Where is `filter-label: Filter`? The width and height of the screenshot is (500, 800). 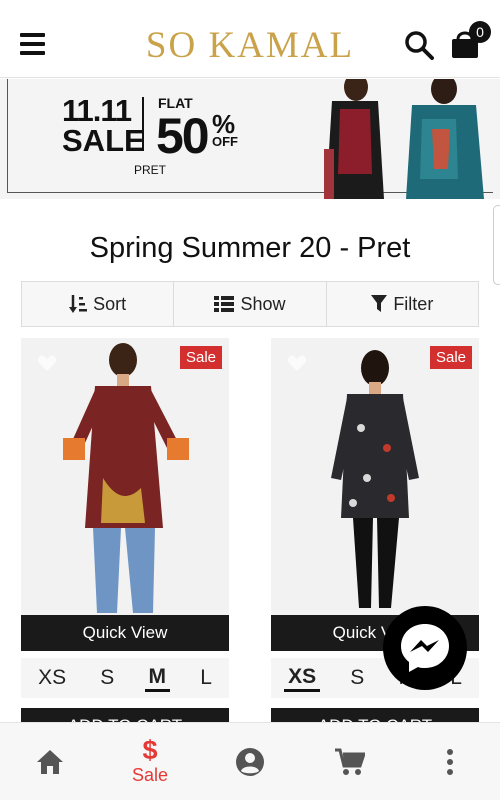 filter-label: Filter is located at coordinates (413, 303).